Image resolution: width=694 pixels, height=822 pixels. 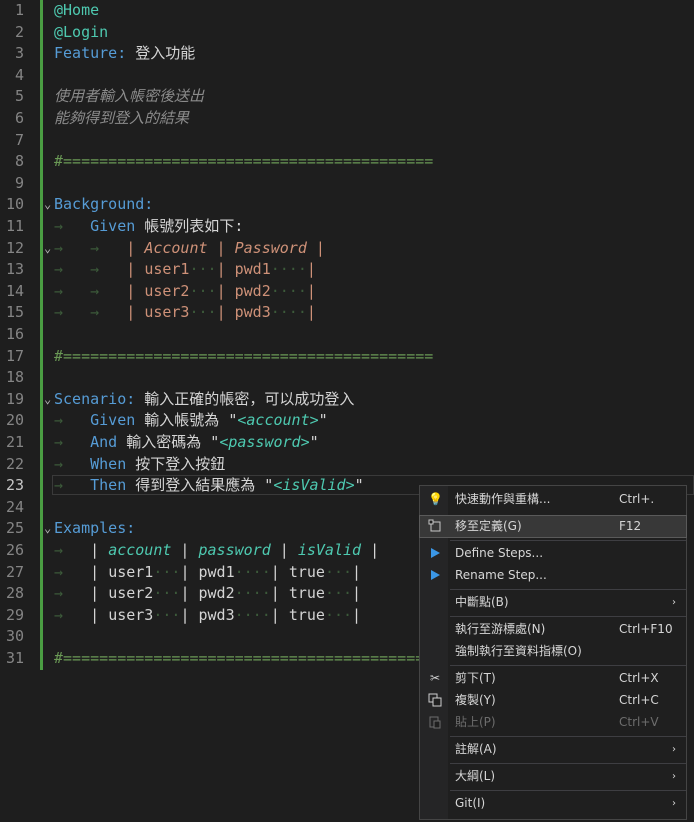 What do you see at coordinates (553, 526) in the screenshot?
I see `menu-item-go-to-definition: 移至定義(G) F12` at bounding box center [553, 526].